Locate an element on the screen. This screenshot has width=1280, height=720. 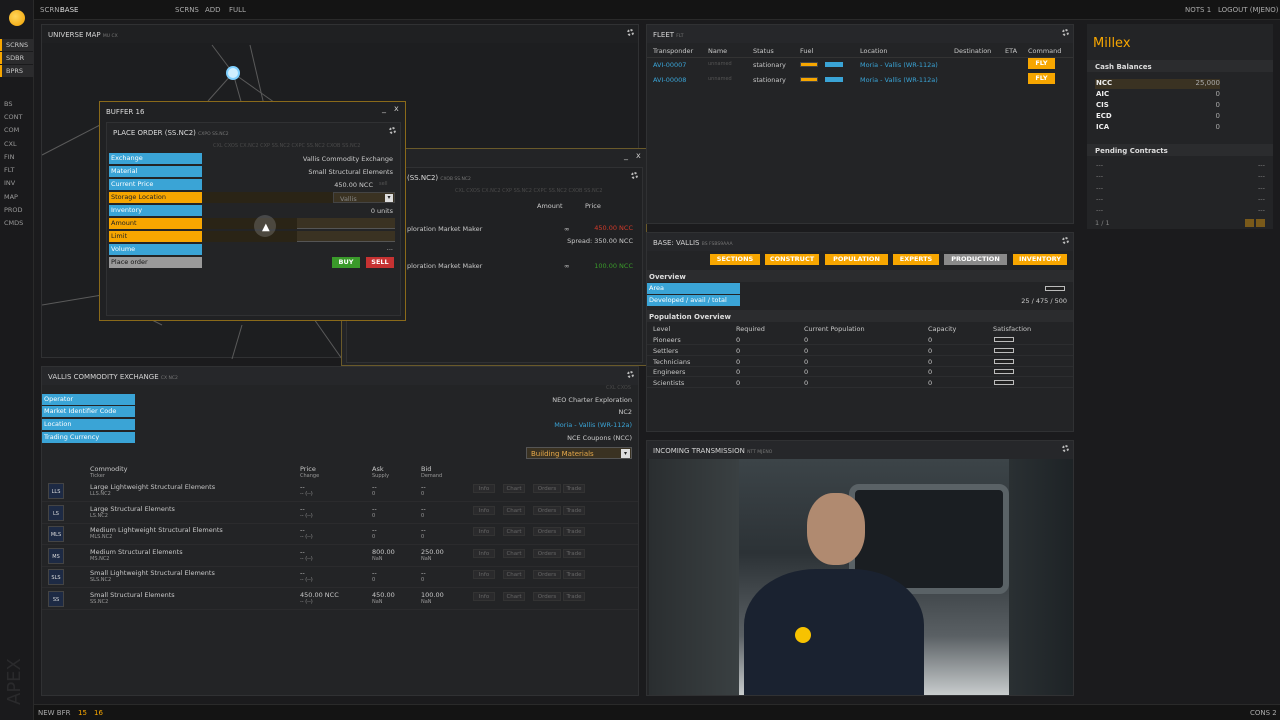
buy-button: BUY is located at coordinates (346, 262).